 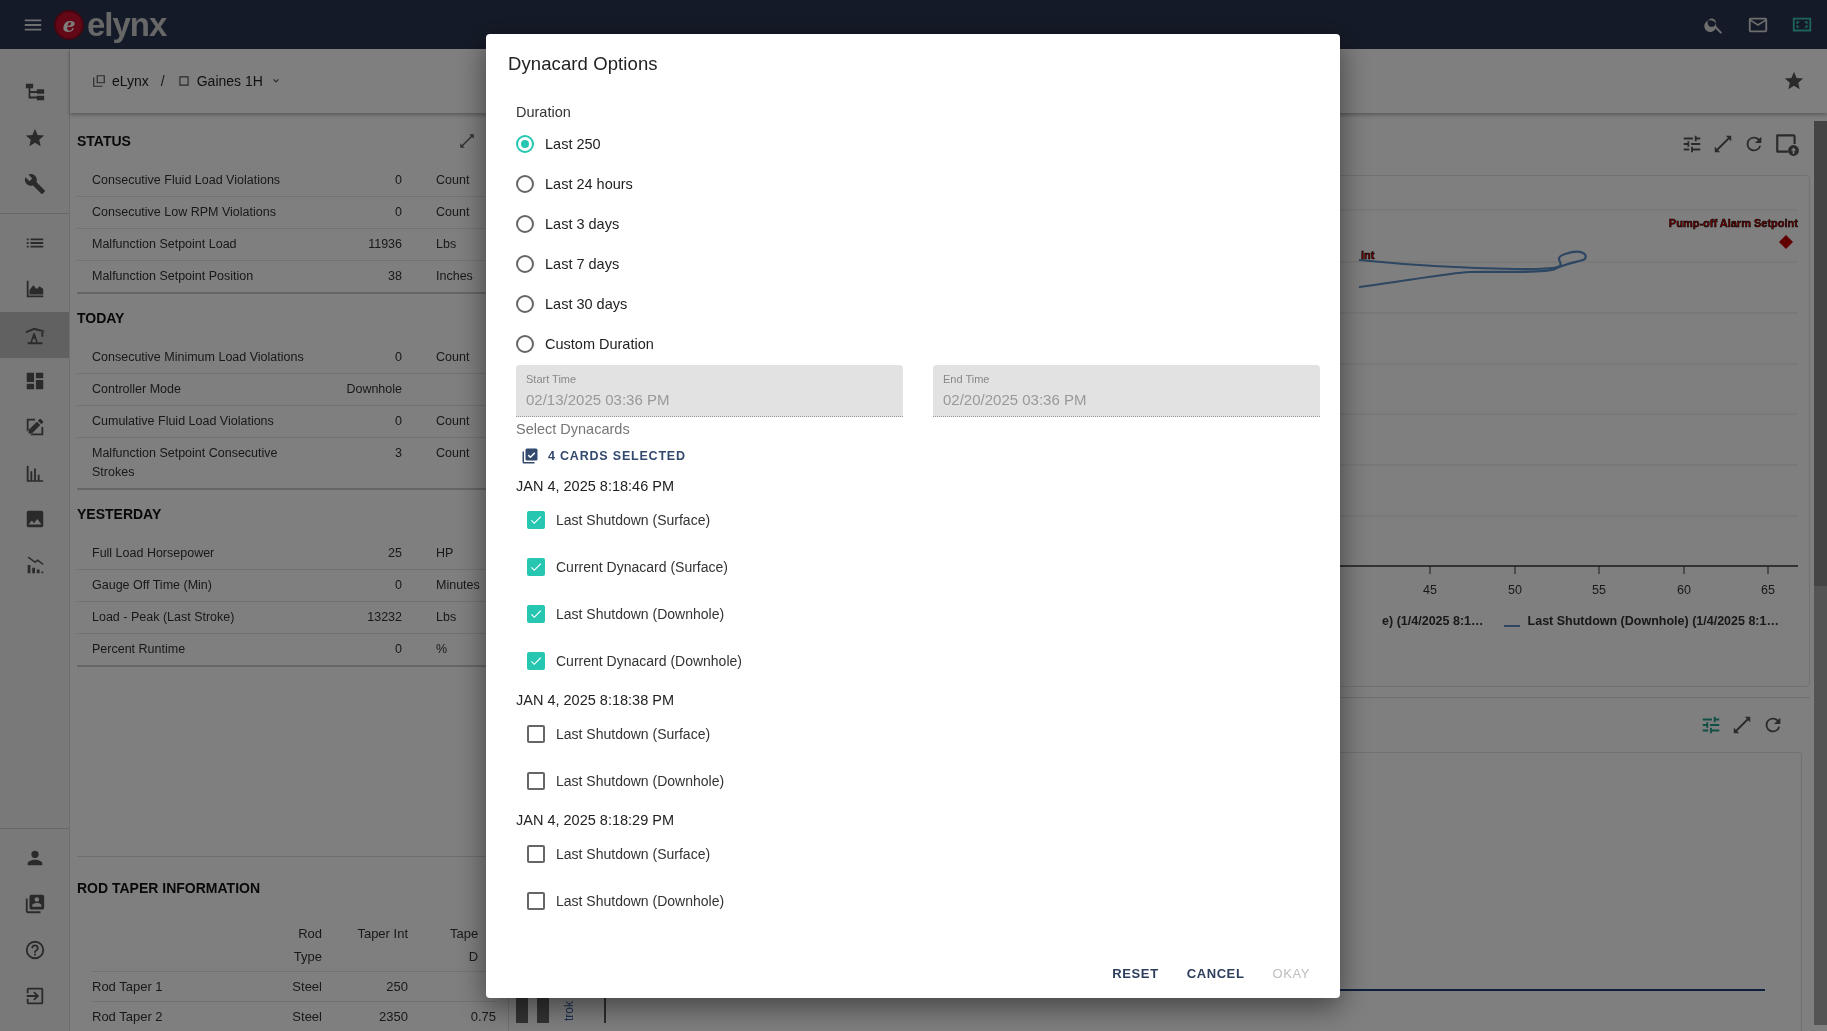 What do you see at coordinates (595, 486) in the screenshot?
I see `group-timestamp: JAN 4, 2025 8:18:46 PM` at bounding box center [595, 486].